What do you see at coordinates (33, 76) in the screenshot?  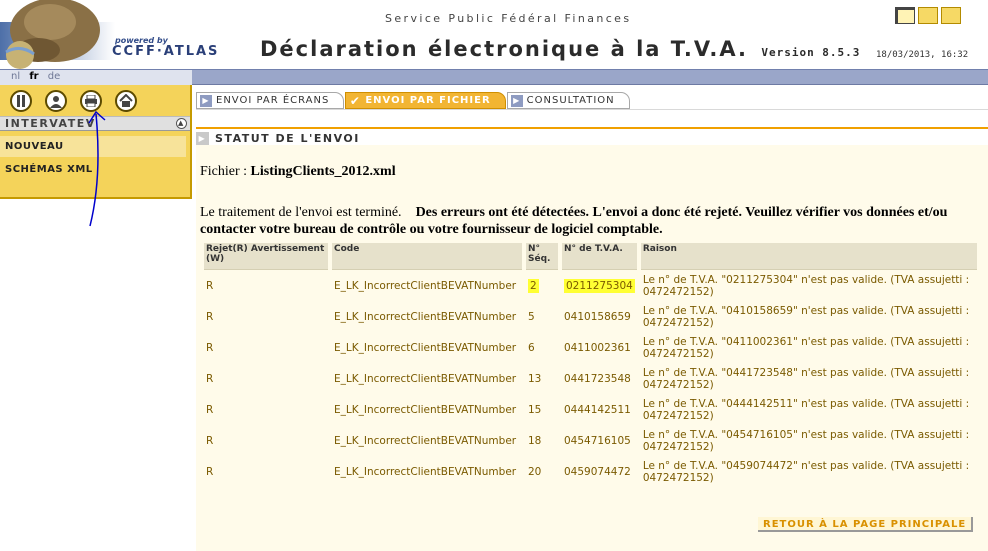 I see `lang-fr: fr` at bounding box center [33, 76].